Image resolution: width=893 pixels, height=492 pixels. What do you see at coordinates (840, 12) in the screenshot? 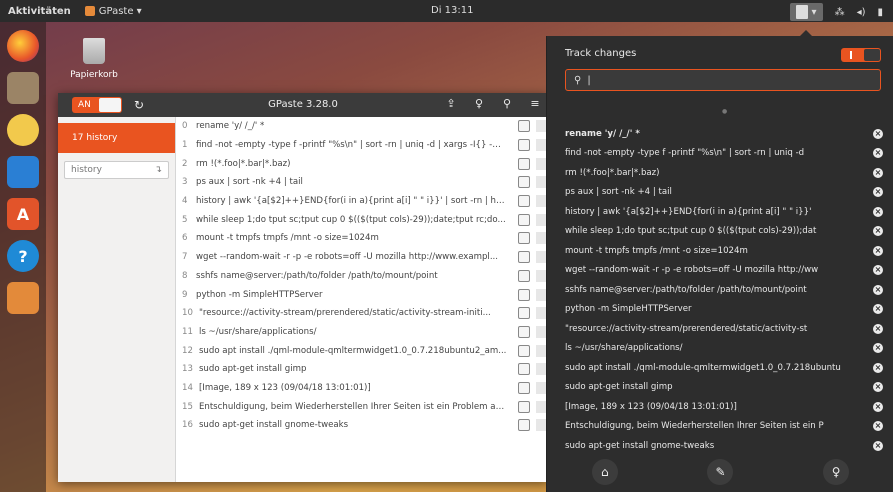
I see `network-icon: ⁂` at bounding box center [840, 12].